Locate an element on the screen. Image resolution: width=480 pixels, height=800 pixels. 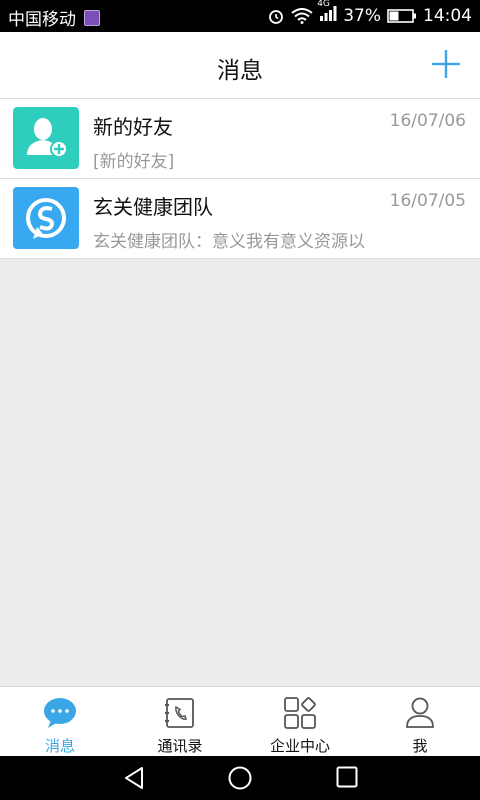
recents-icon is located at coordinates (347, 777).